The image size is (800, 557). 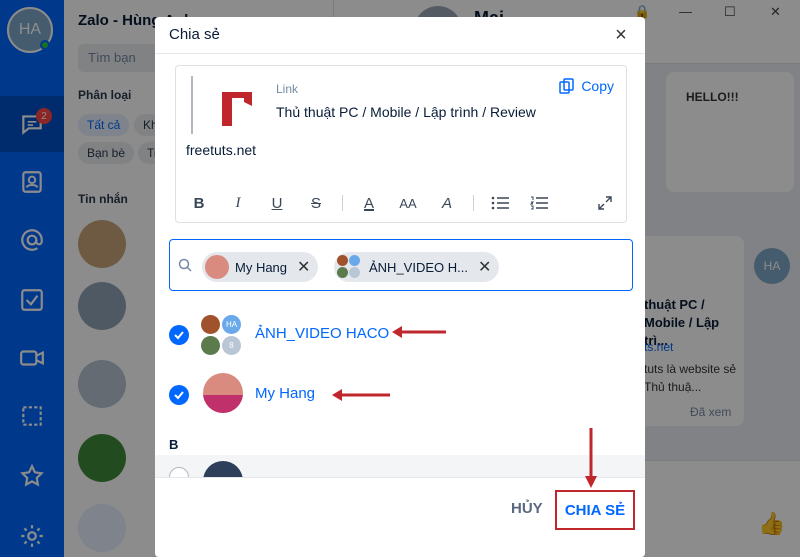 What do you see at coordinates (595, 510) in the screenshot?
I see `share-button: CHIA SẺ` at bounding box center [595, 510].